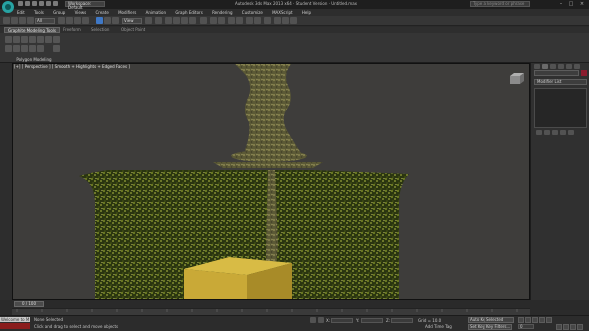  Describe the element at coordinates (549, 320) in the screenshot. I see `go-to-end-icon` at that location.